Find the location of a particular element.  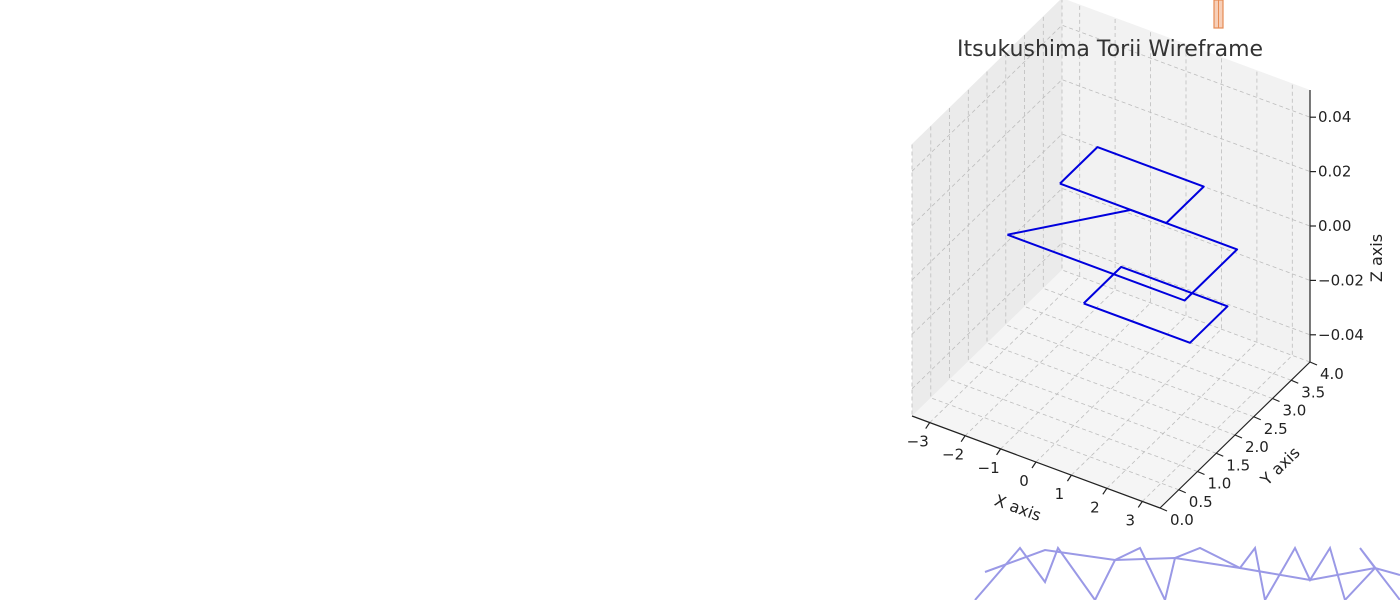

y-tick-label-0: 0.0 is located at coordinates (1182, 520).